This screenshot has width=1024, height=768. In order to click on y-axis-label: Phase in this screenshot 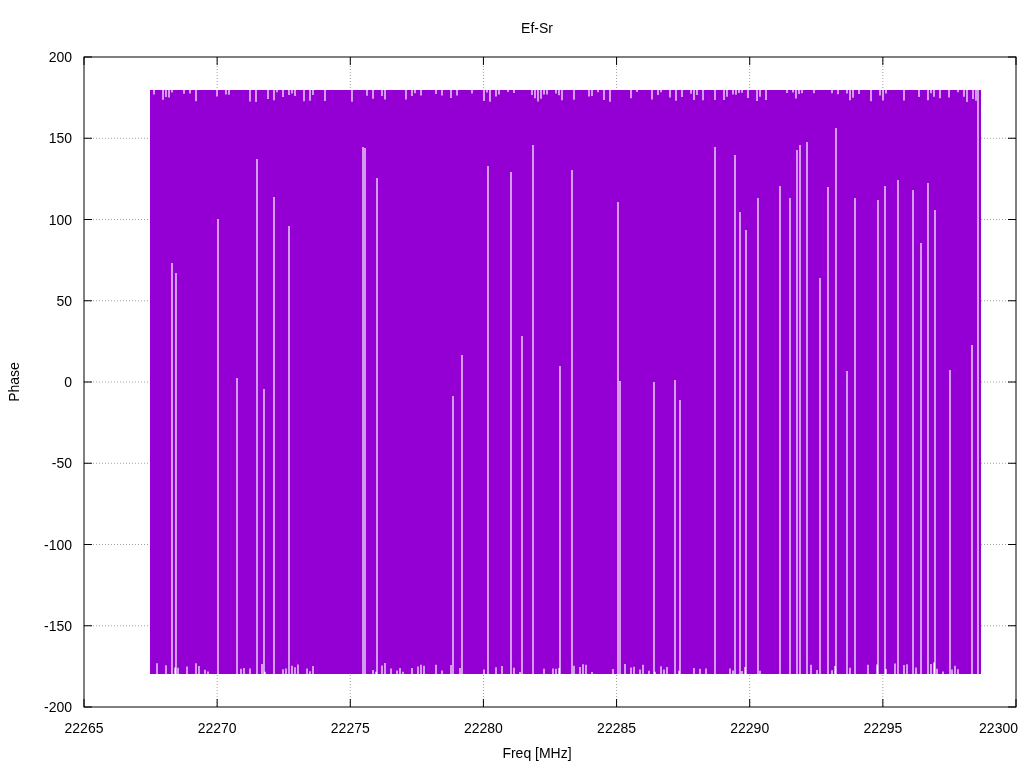, I will do `click(14, 382)`.